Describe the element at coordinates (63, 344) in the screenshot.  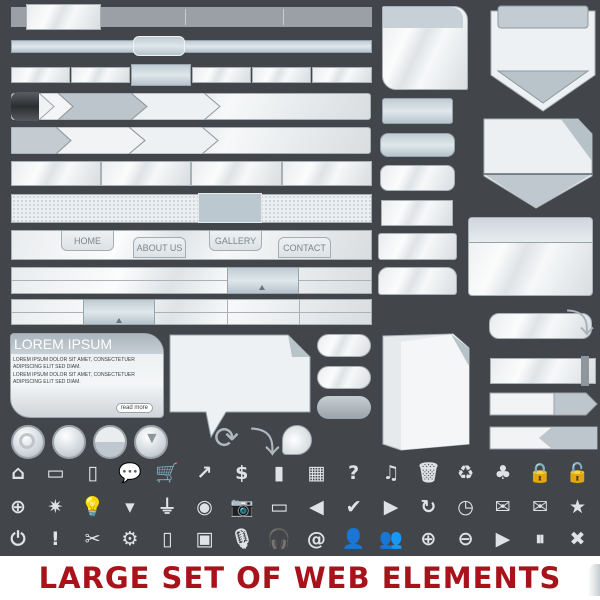
I see `info-box-title: LOREM IPSUM` at that location.